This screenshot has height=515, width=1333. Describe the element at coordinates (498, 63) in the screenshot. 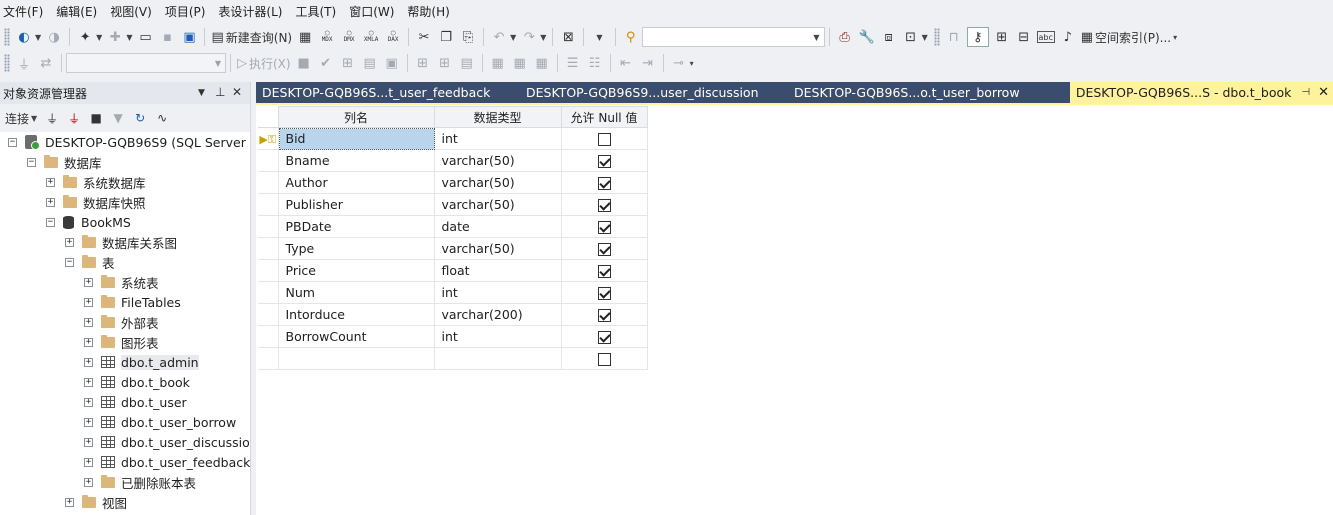

I see `results-to-text-icon: ▦` at that location.